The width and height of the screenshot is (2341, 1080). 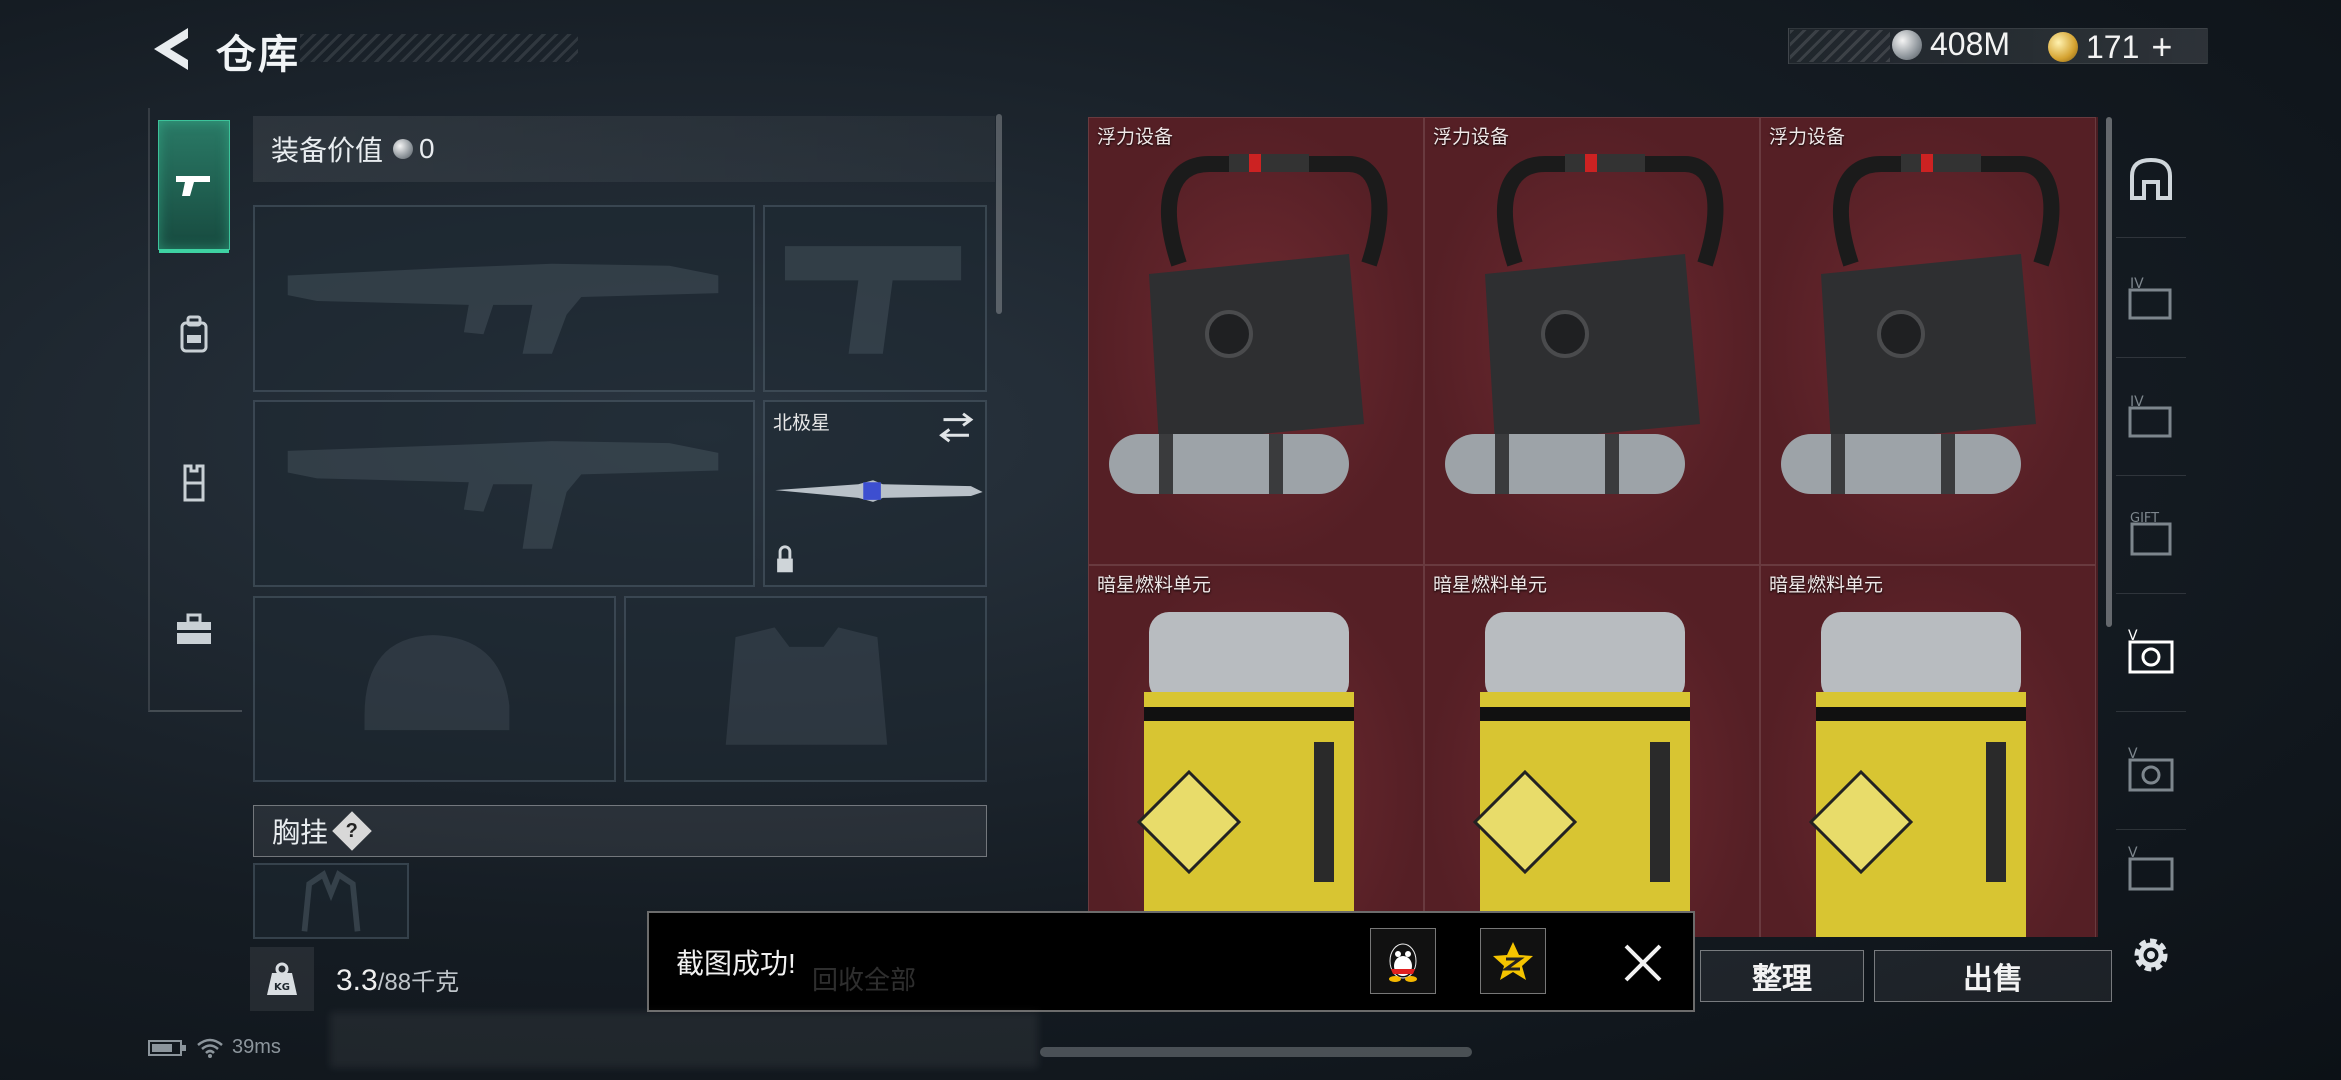 I want to click on equipment-value: 0, so click(x=427, y=148).